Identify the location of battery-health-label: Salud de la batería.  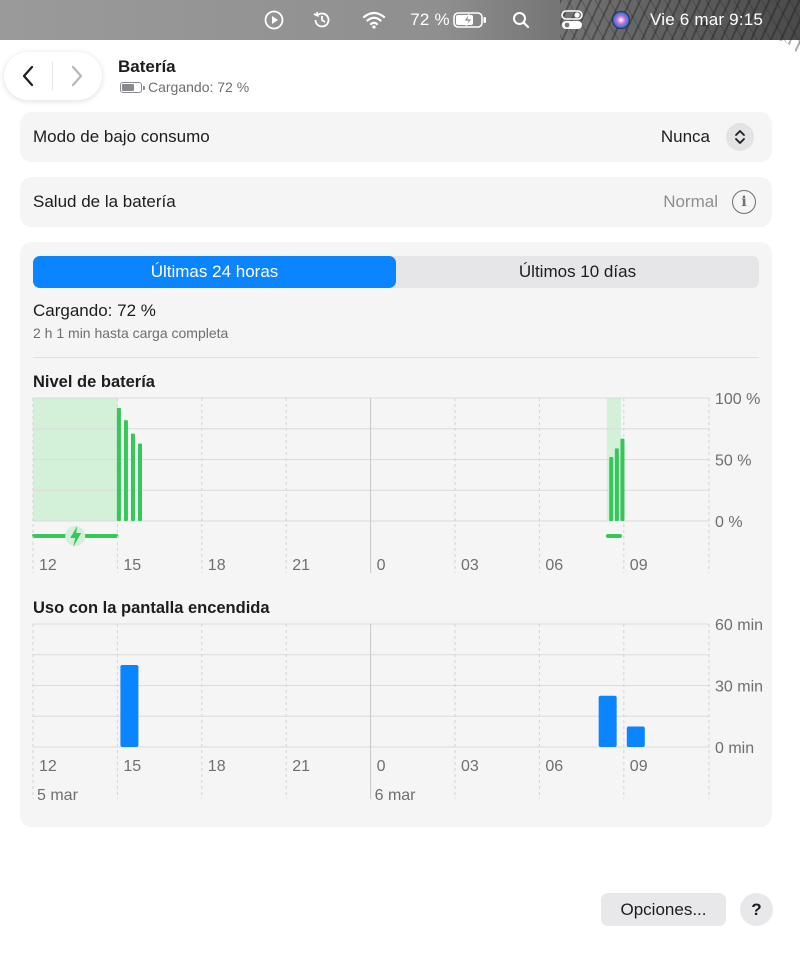
(104, 201).